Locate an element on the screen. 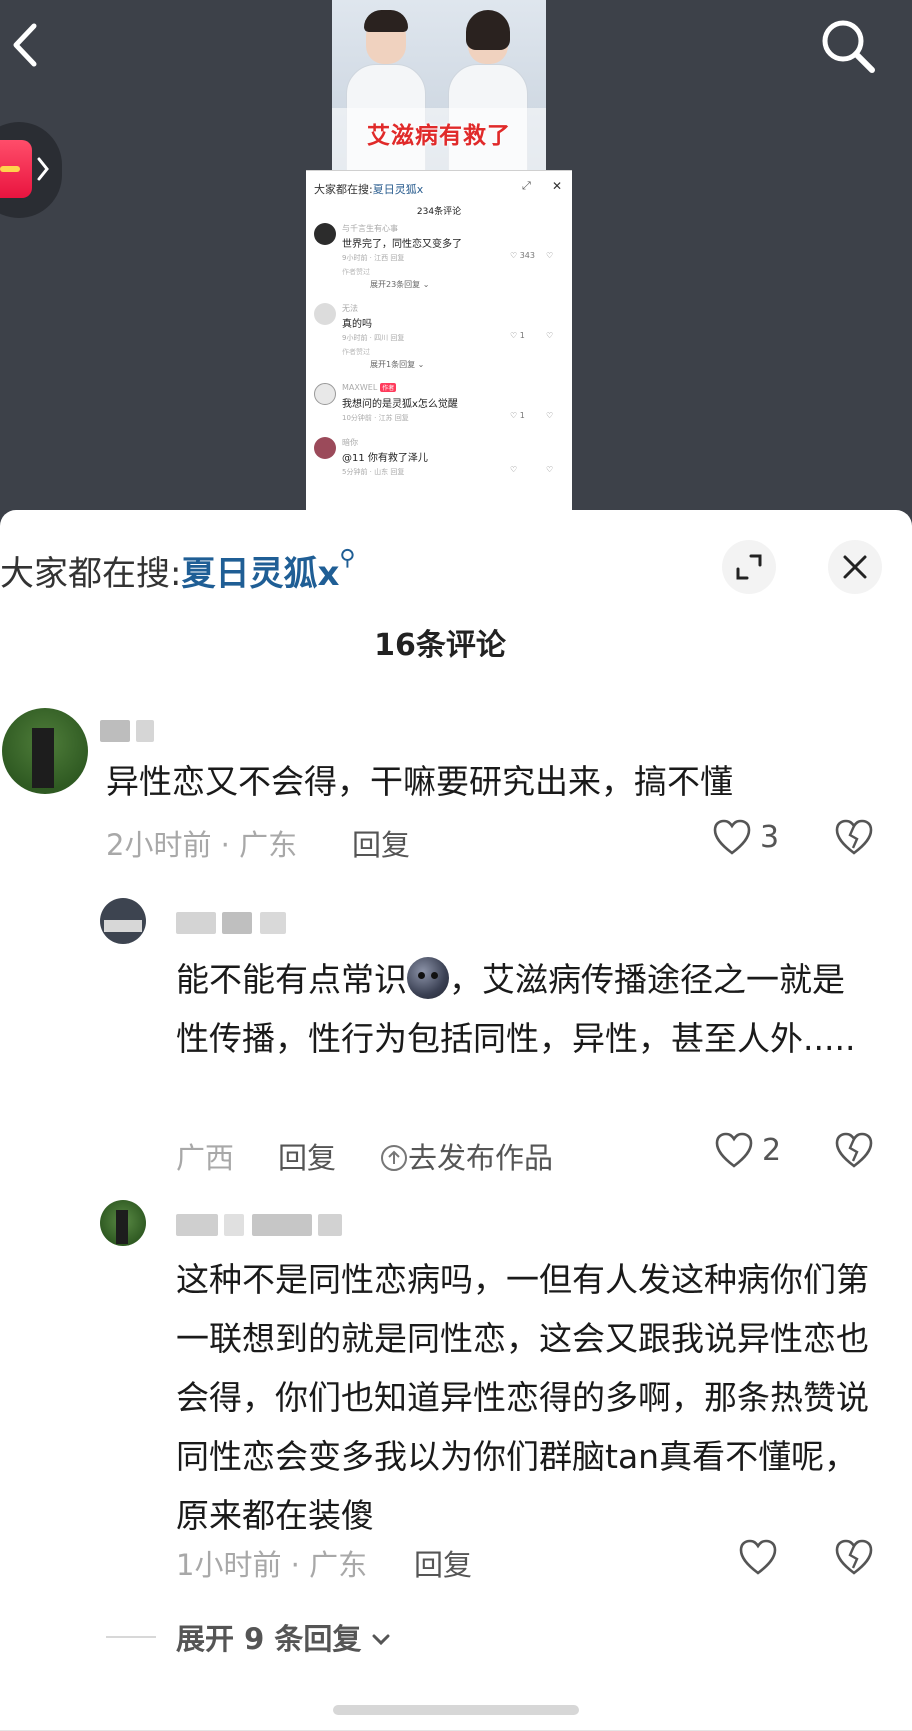 This screenshot has width=912, height=1731. search-suggestion-term: 夏日灵狐 is located at coordinates (249, 574).